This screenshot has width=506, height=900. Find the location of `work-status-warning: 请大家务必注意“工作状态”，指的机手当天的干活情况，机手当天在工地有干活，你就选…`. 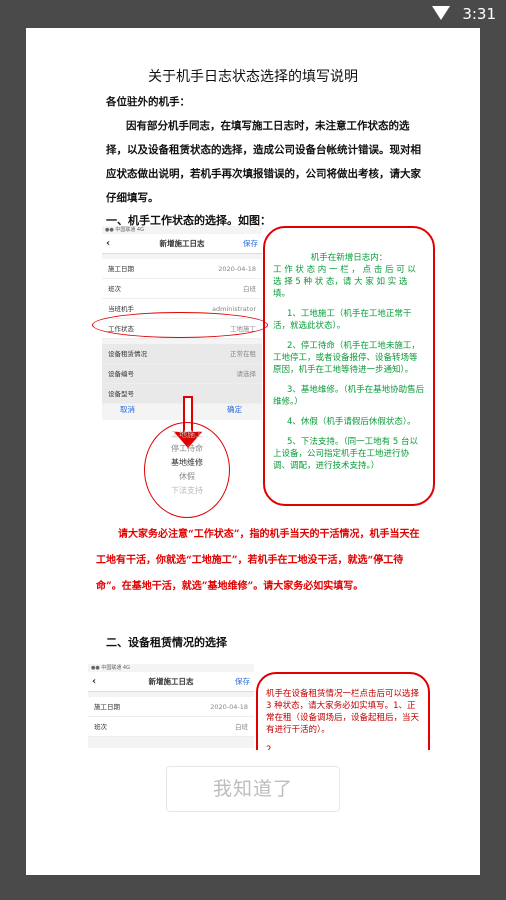

work-status-warning: 请大家务必注意“工作状态”，指的机手当天的干活情况，机手当天在工地有干活，你就选… is located at coordinates (258, 560).